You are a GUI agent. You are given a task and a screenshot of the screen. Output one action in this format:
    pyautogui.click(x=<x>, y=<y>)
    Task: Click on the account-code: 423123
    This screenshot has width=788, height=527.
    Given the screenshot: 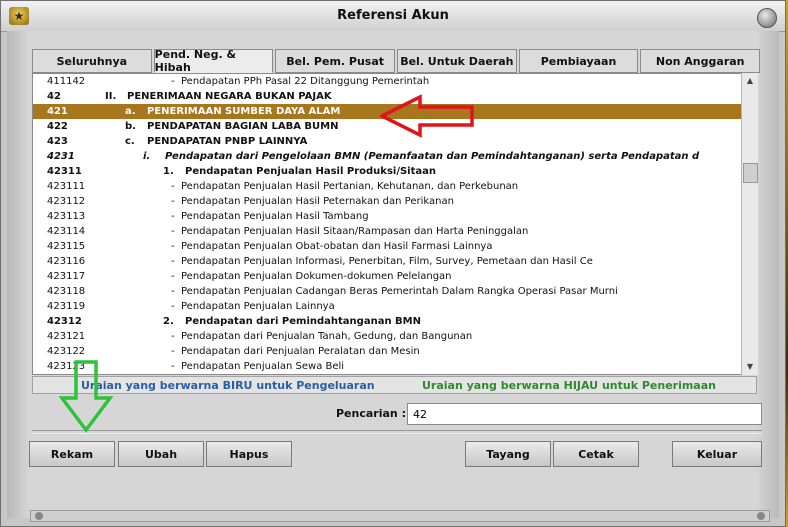 What is the action you would take?
    pyautogui.click(x=66, y=366)
    